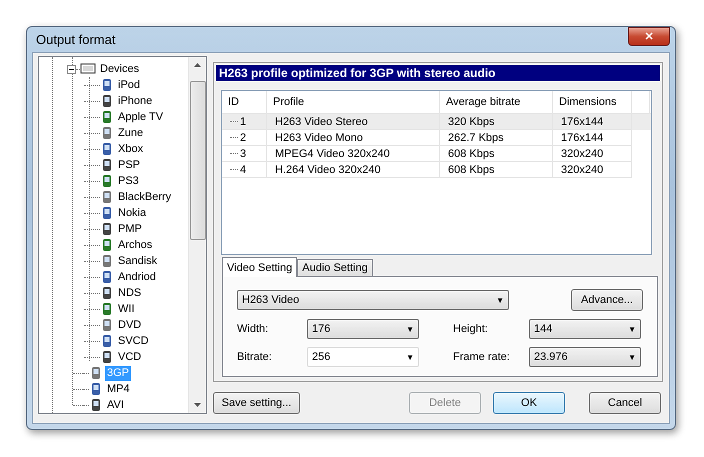 The width and height of the screenshot is (704, 457). I want to click on column-header: ID, so click(244, 102).